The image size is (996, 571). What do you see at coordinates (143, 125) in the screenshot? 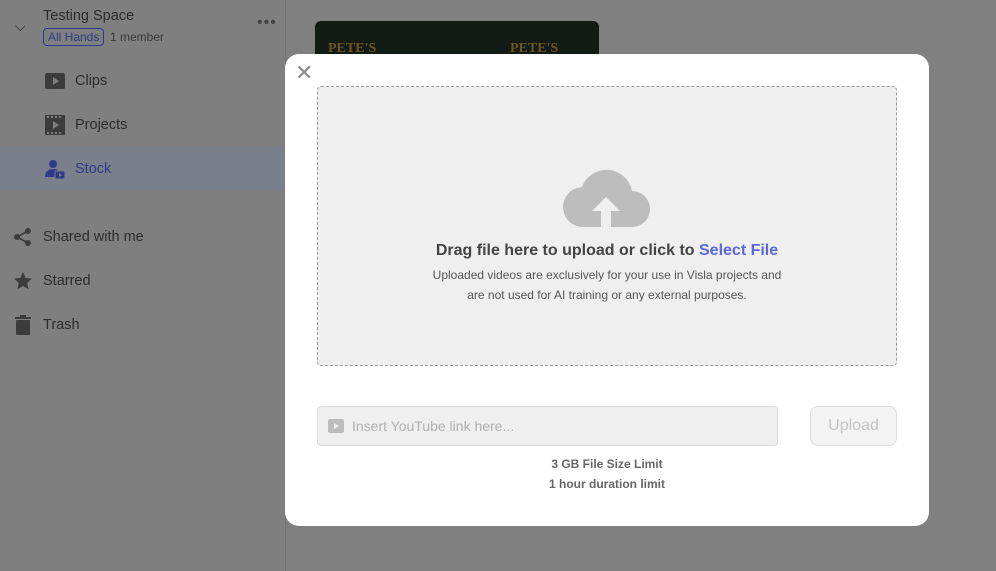
I see `sidebar-item-projects: Projects` at bounding box center [143, 125].